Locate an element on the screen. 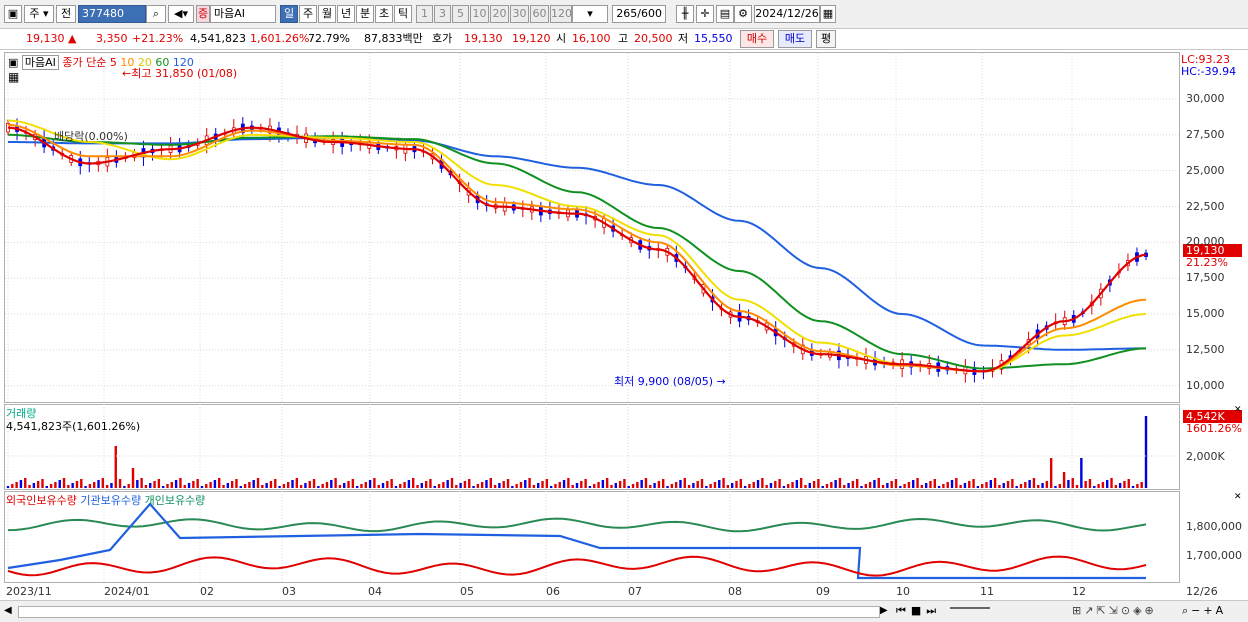 The width and height of the screenshot is (1248, 622). current-pct-marker: 21.23% is located at coordinates (1207, 262).